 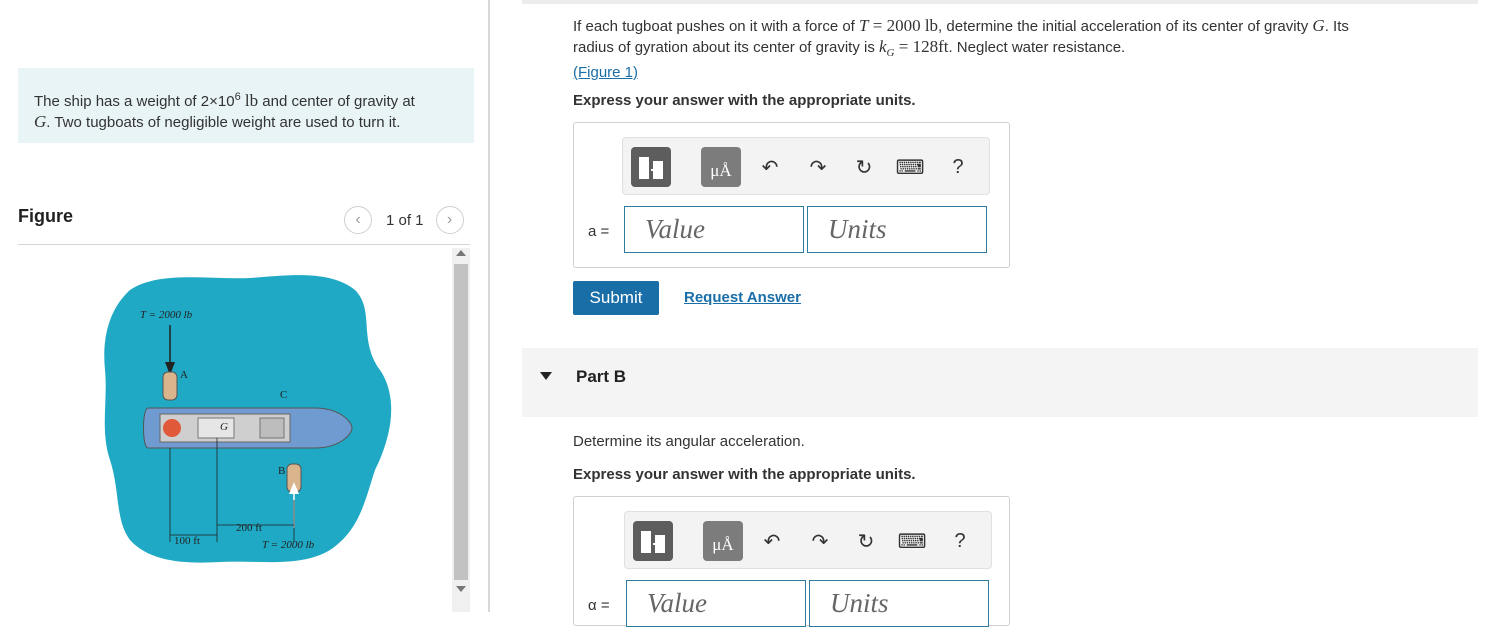 I want to click on chevron-left-icon: ‹, so click(x=358, y=219).